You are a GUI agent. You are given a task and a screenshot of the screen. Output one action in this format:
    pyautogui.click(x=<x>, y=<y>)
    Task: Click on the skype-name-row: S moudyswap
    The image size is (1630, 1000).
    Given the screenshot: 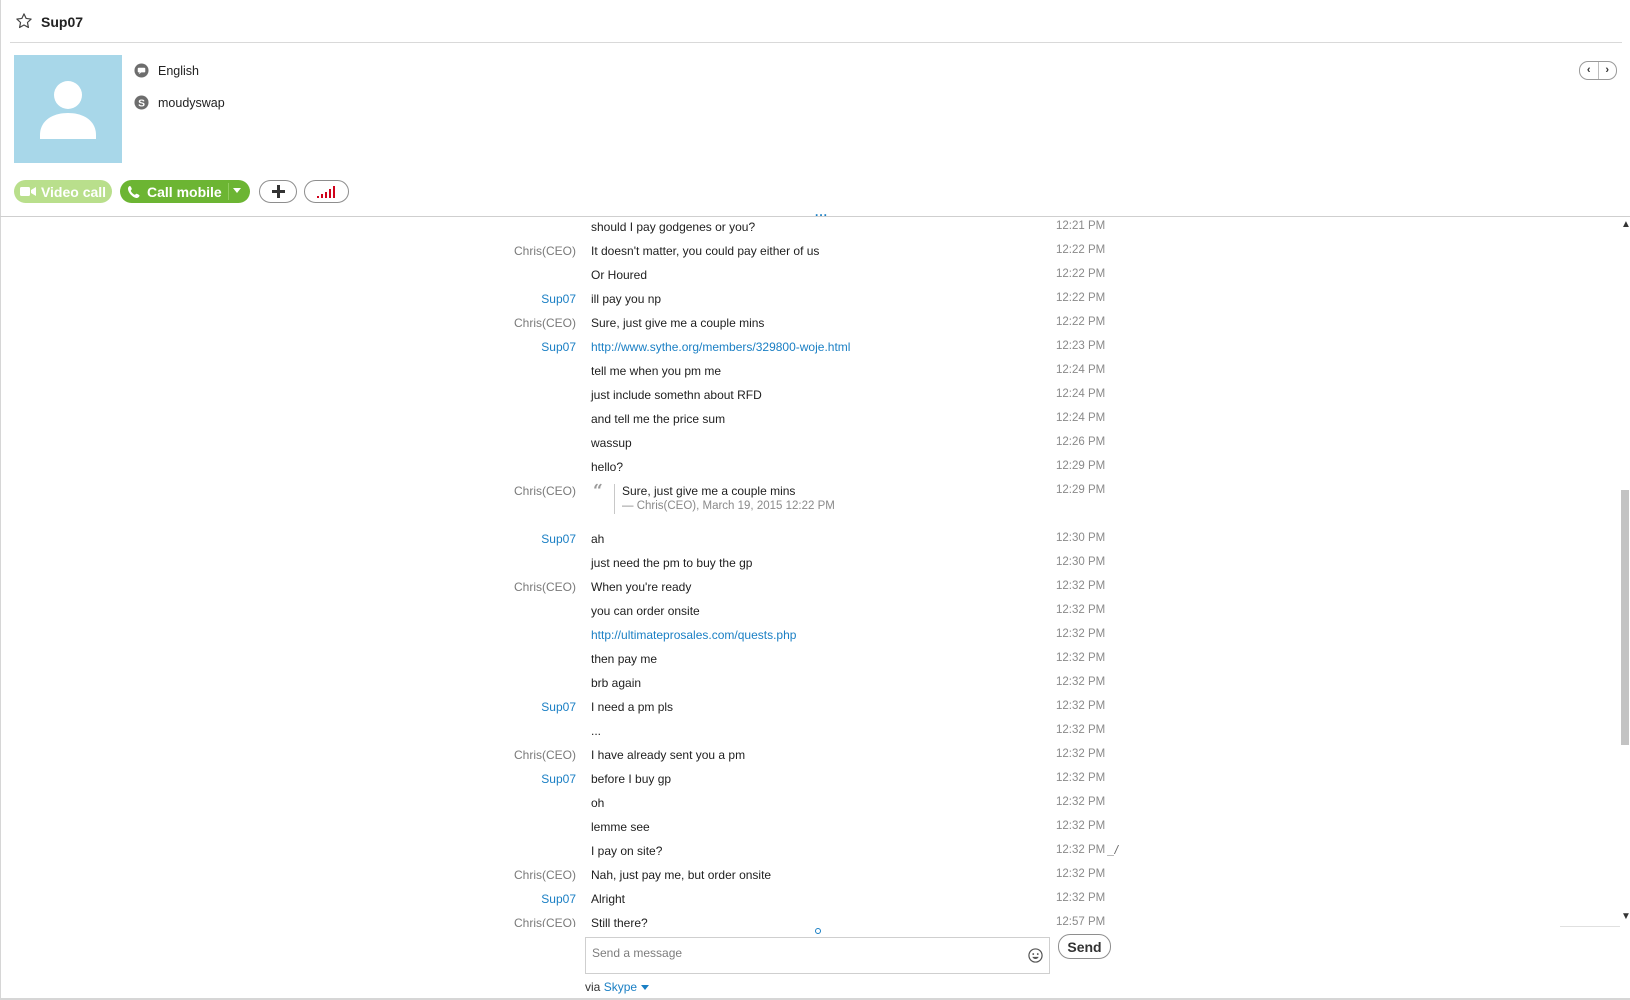 What is the action you would take?
    pyautogui.click(x=179, y=102)
    